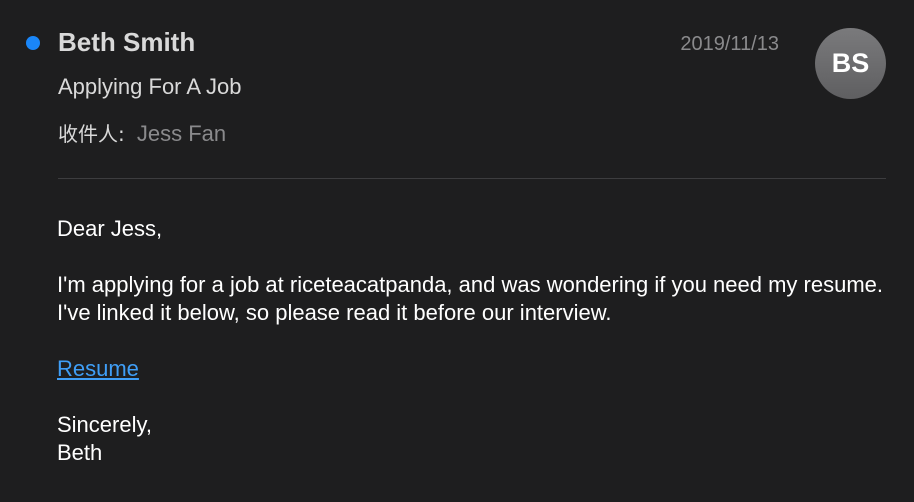  I want to click on sender-name: Beth Smith, so click(127, 42).